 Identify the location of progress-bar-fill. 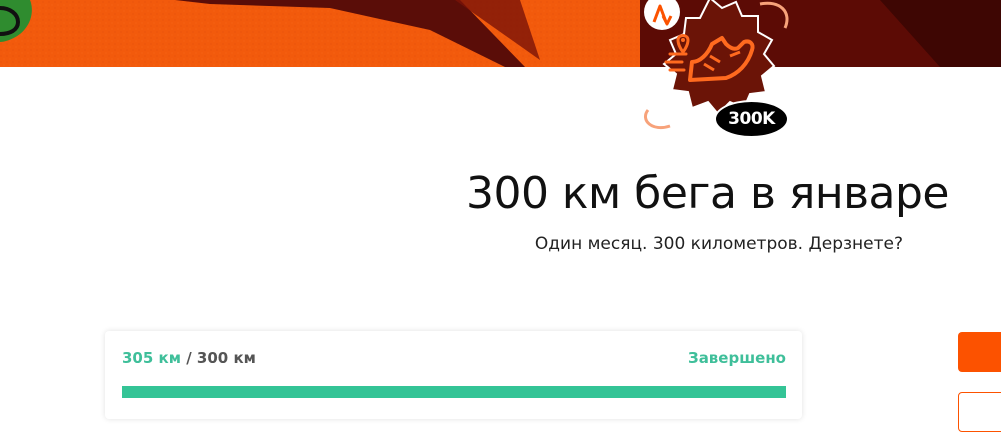
(454, 392).